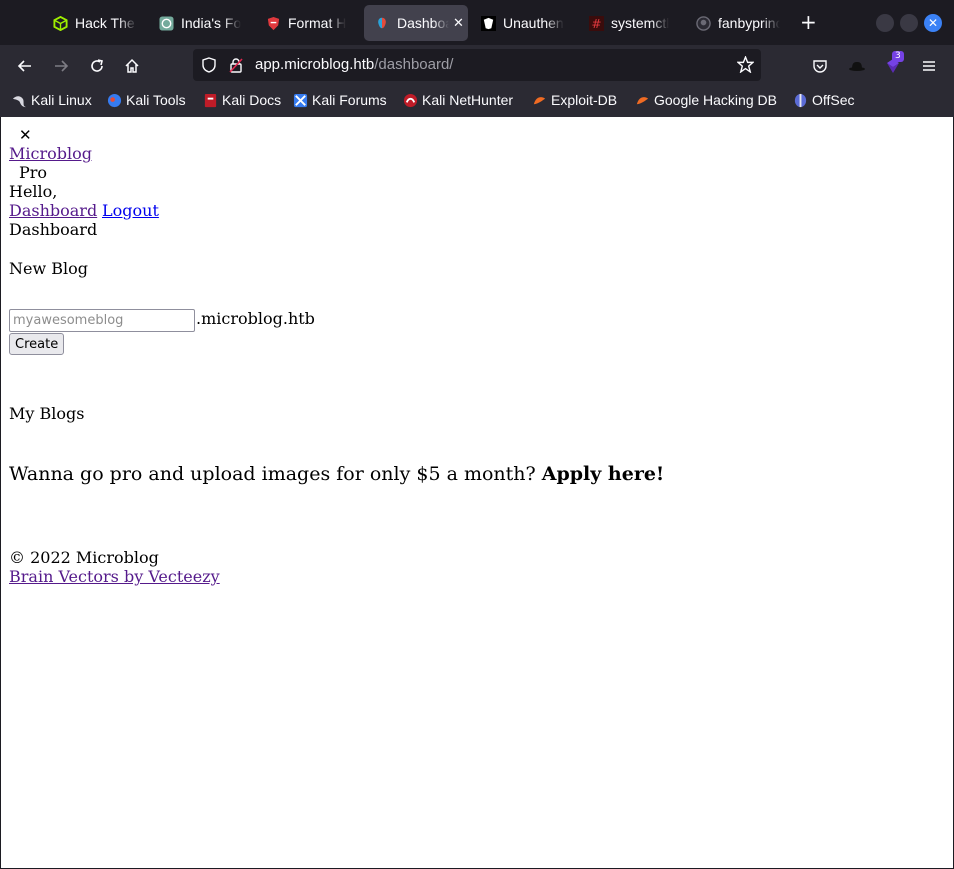  I want to click on tab-chatgpt: India's Fo, so click(200, 23).